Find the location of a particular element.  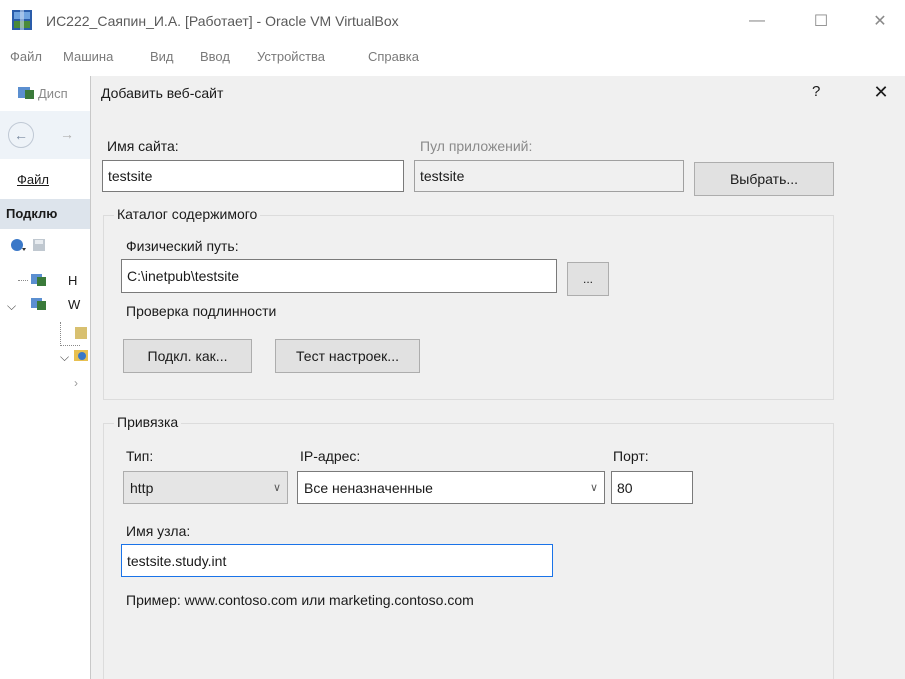

protocol-type-select: http ∨ is located at coordinates (205, 487).